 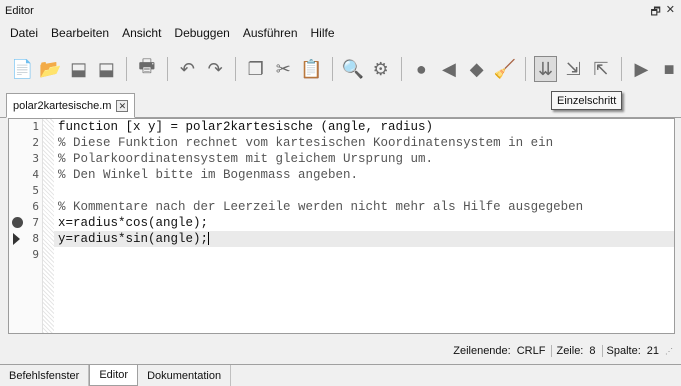 I want to click on resize-grip-icon: ⋰, so click(x=669, y=351).